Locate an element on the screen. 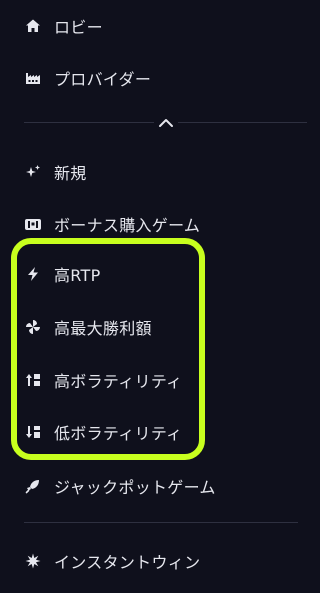 This screenshot has height=593, width=320. menu-item-label: 高最大勝利額 is located at coordinates (103, 328).